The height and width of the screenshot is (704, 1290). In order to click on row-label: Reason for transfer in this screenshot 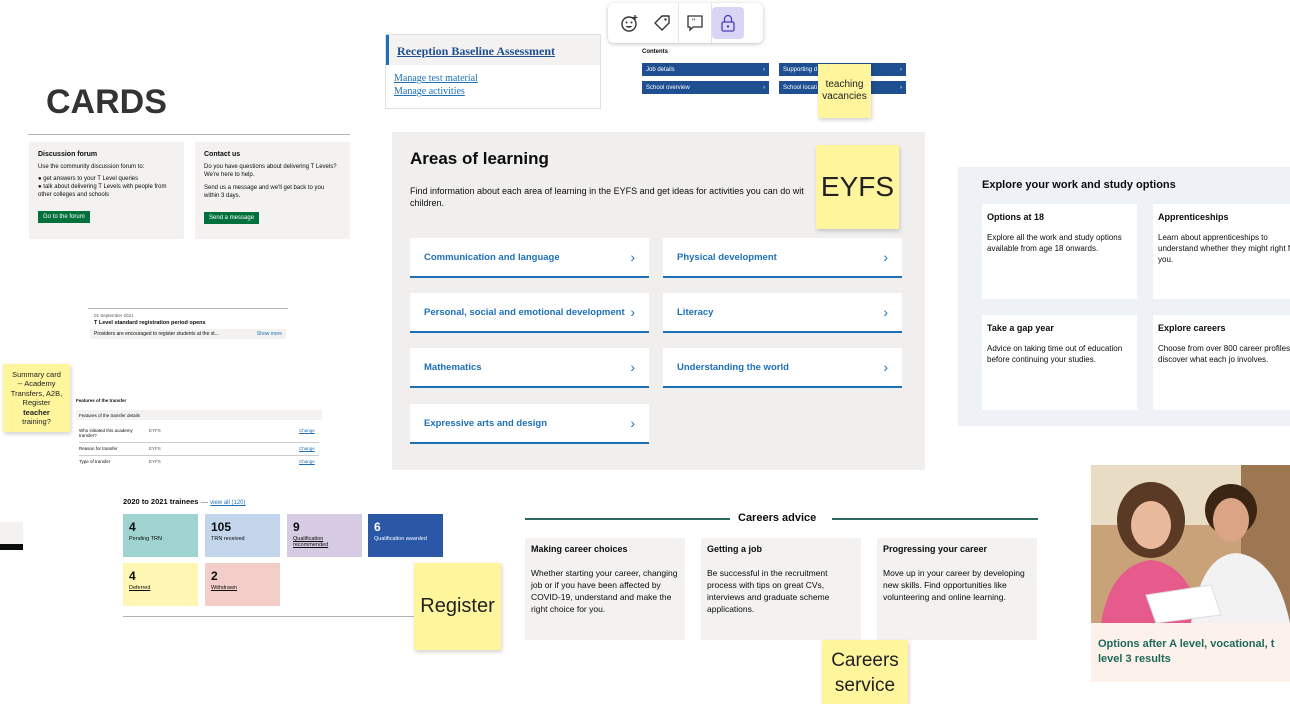, I will do `click(98, 448)`.